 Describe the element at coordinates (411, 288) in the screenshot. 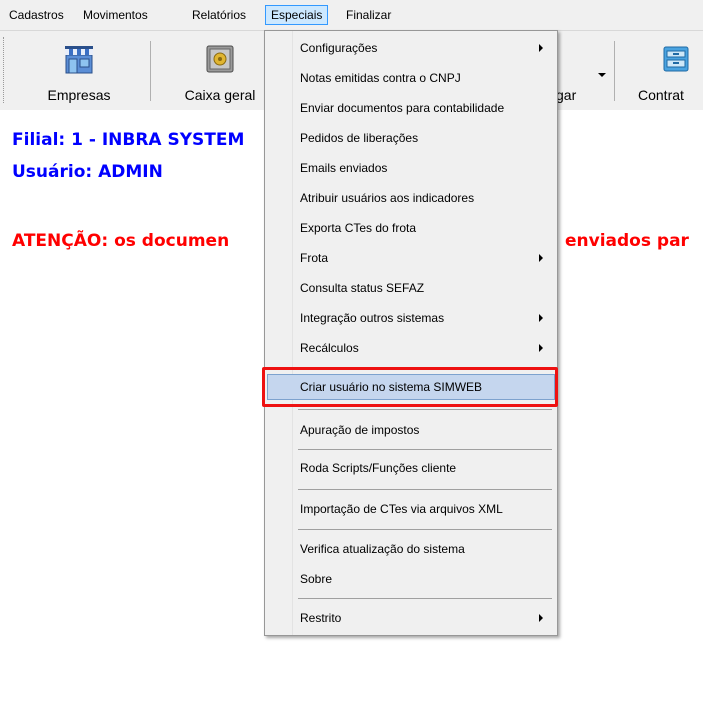

I see `menu-item-consulta-sefaz: Consulta status SEFAZ` at that location.